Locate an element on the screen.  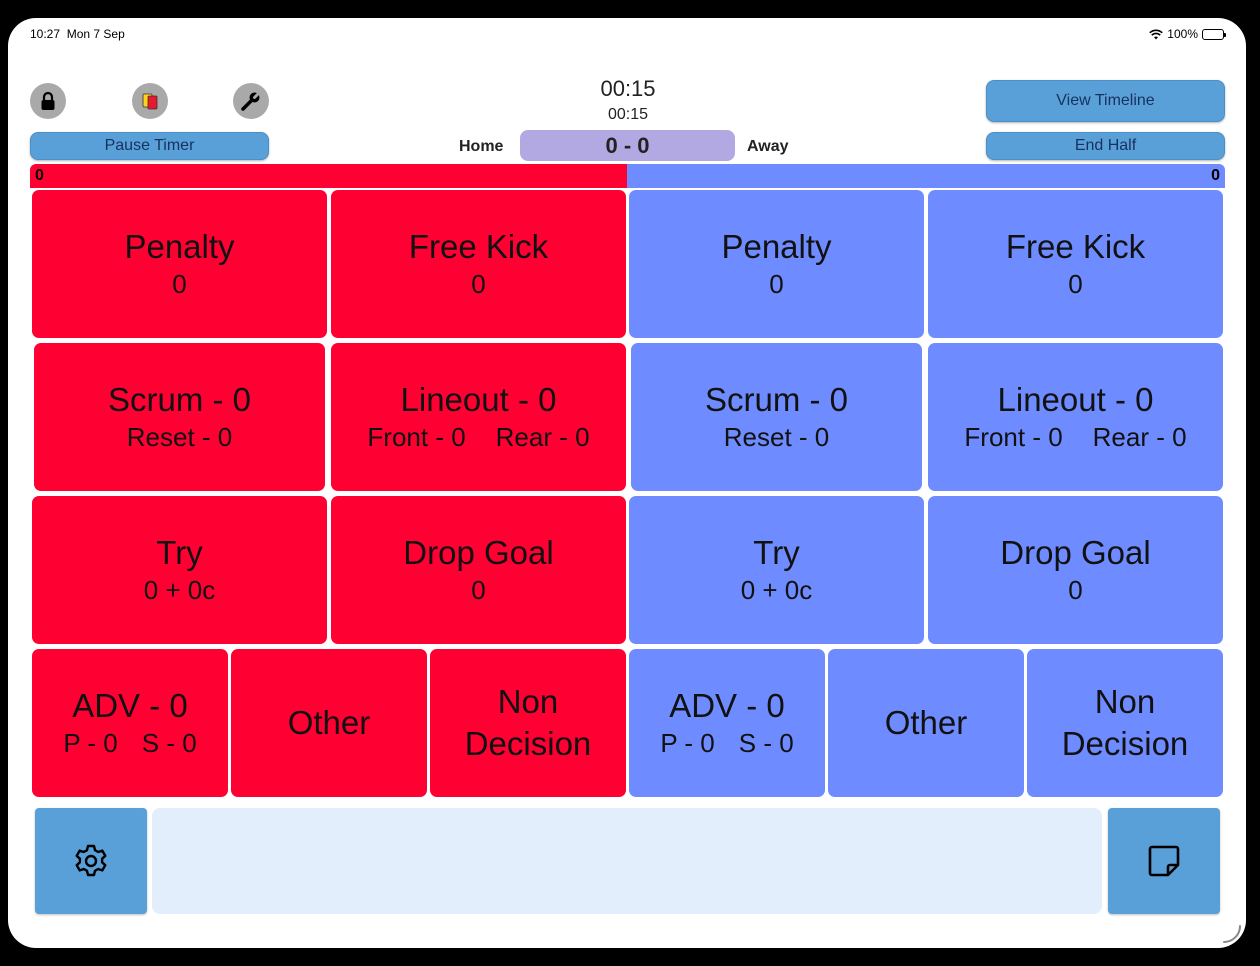
half-timer: 00:15 is located at coordinates (628, 114).